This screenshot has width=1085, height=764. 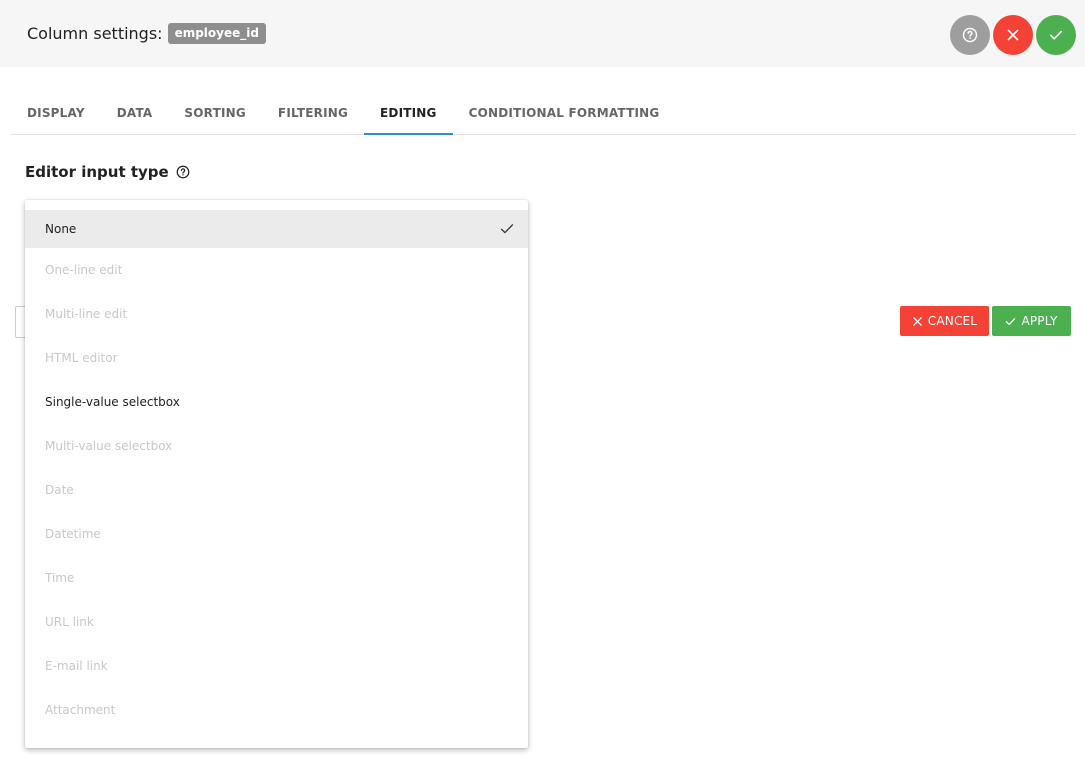 What do you see at coordinates (97, 172) in the screenshot?
I see `editor-input-type-text: Editor input type` at bounding box center [97, 172].